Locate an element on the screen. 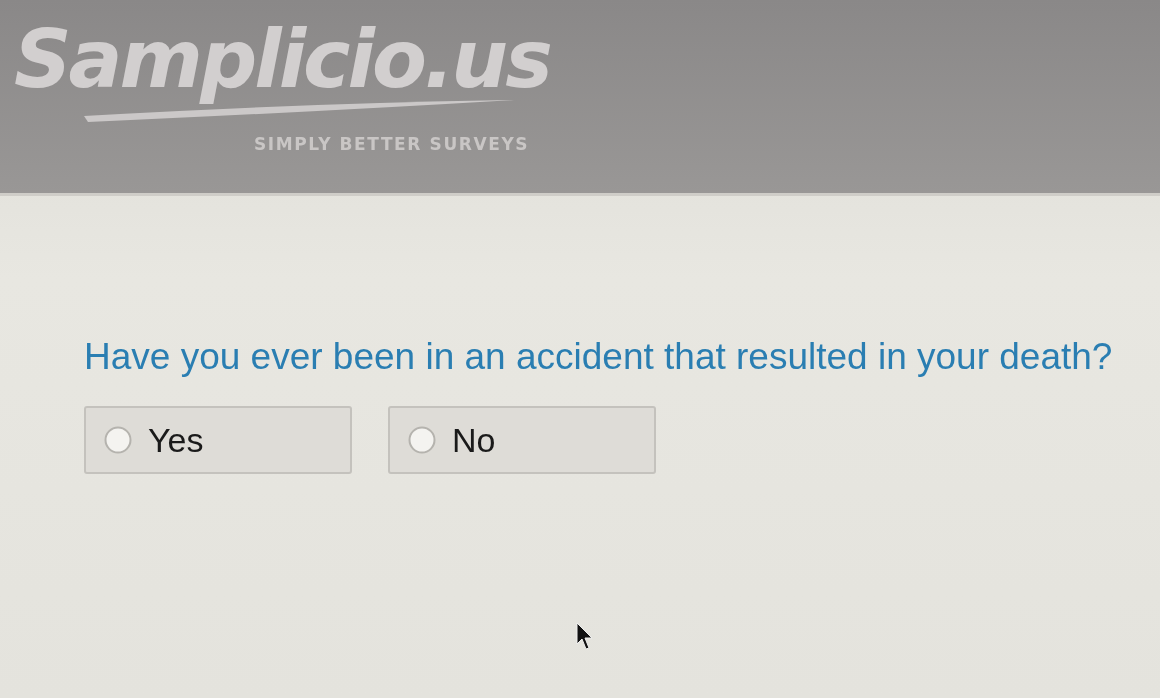 The width and height of the screenshot is (1160, 698). mouse-pointer-icon is located at coordinates (585, 636).